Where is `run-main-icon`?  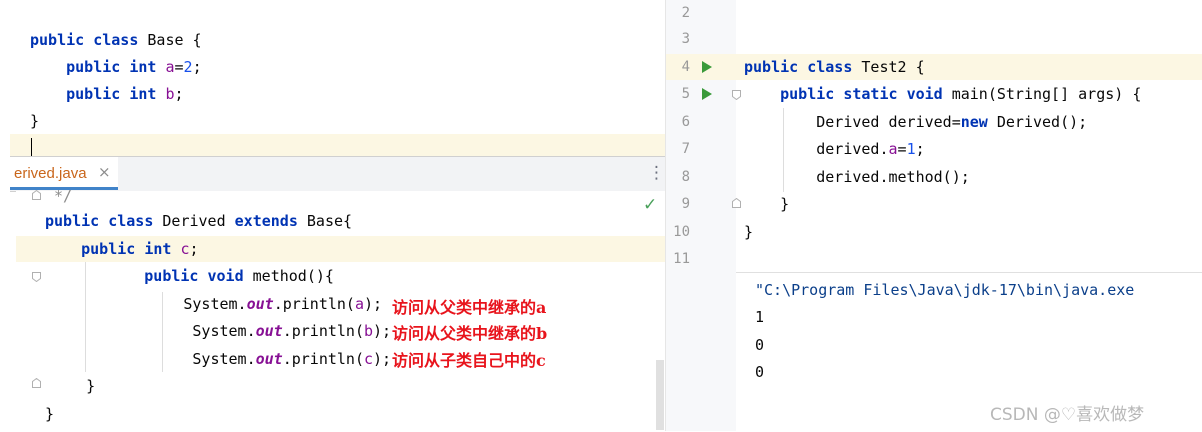
run-main-icon is located at coordinates (707, 94).